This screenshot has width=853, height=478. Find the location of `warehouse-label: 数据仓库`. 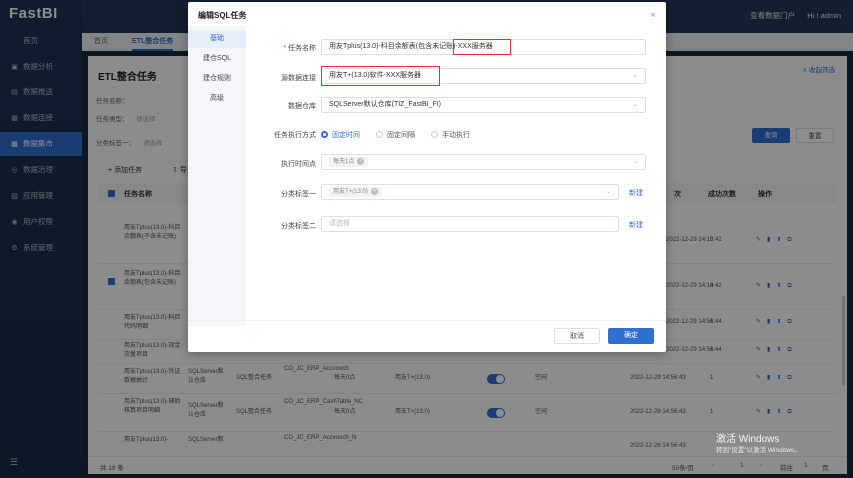

warehouse-label: 数据仓库 is located at coordinates (302, 106).